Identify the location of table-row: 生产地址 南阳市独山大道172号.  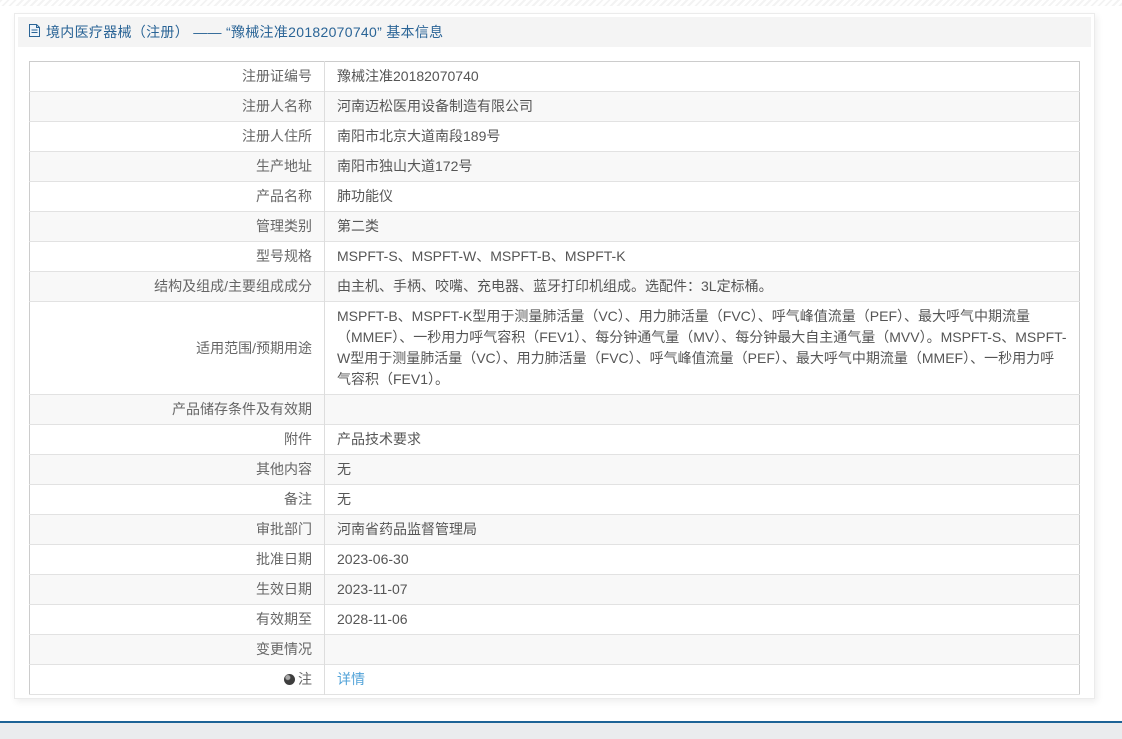
(554, 166).